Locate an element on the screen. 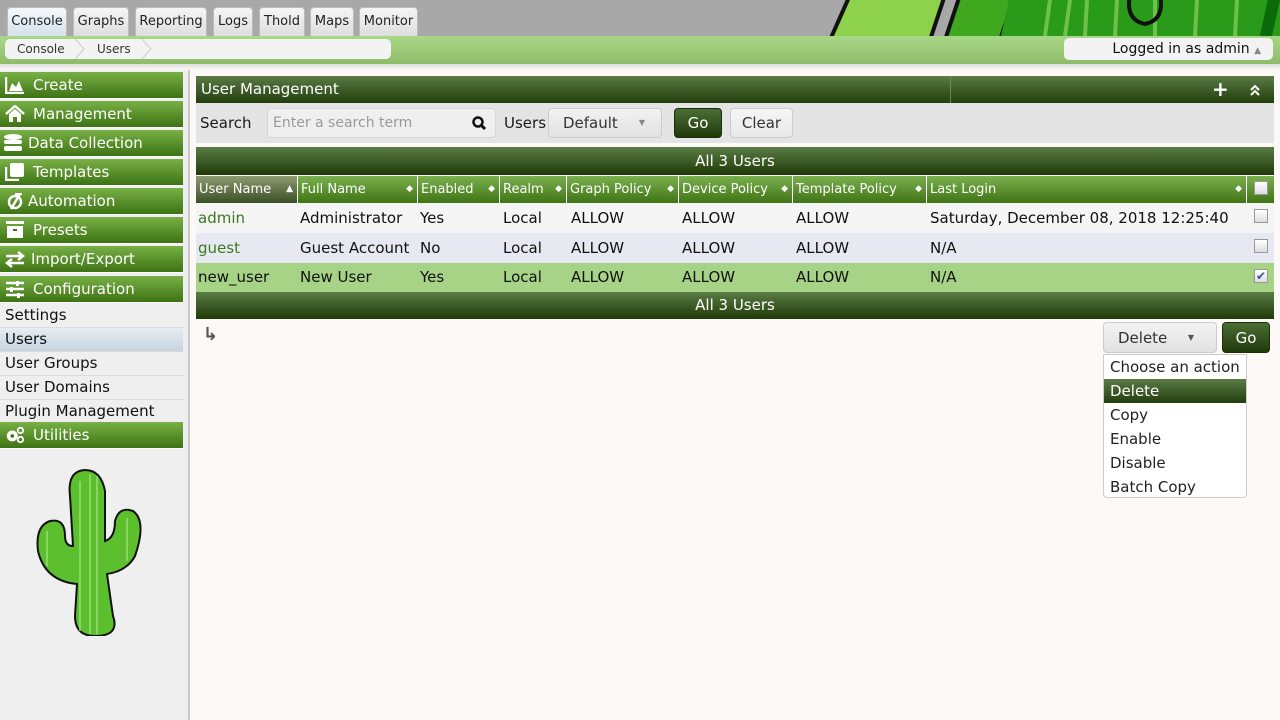  add-user-icon: + is located at coordinates (1220, 89).